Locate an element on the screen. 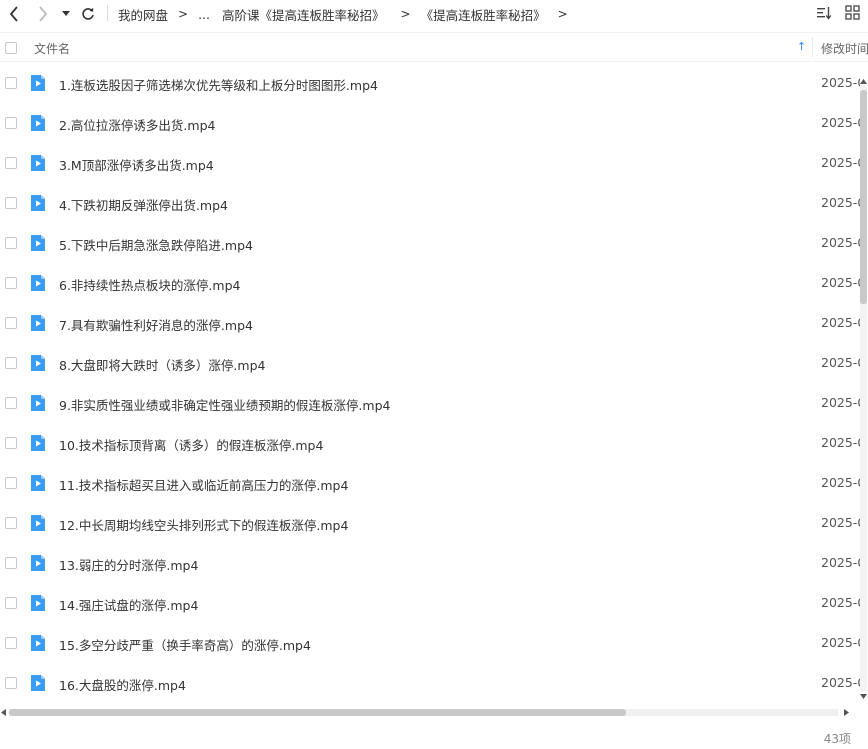 This screenshot has width=868, height=749. forward-button is located at coordinates (43, 14).